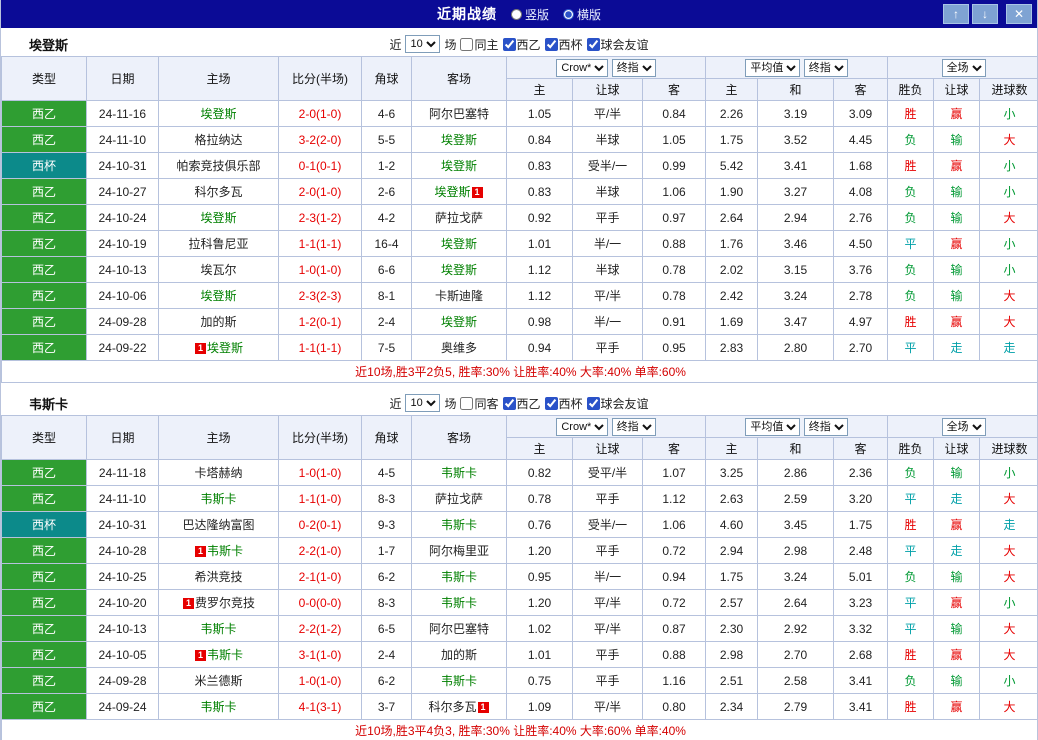  What do you see at coordinates (218, 347) in the screenshot?
I see `home-cell: 1 埃登斯` at bounding box center [218, 347].